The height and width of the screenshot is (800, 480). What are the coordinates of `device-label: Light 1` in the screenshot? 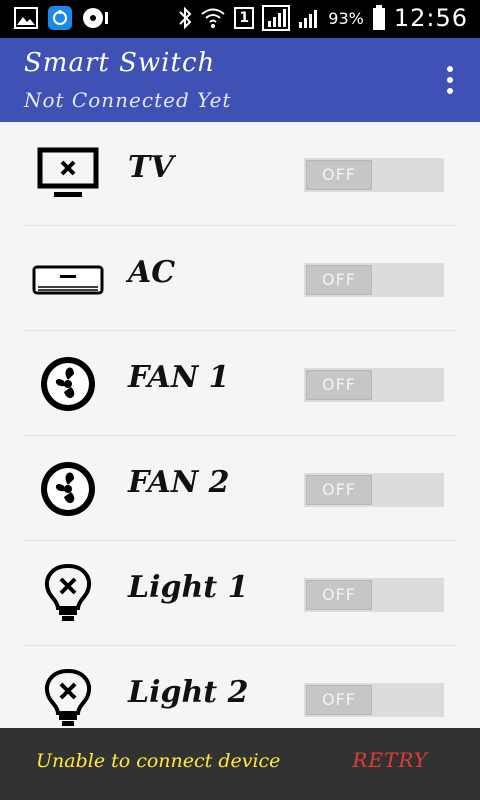 It's located at (188, 587).